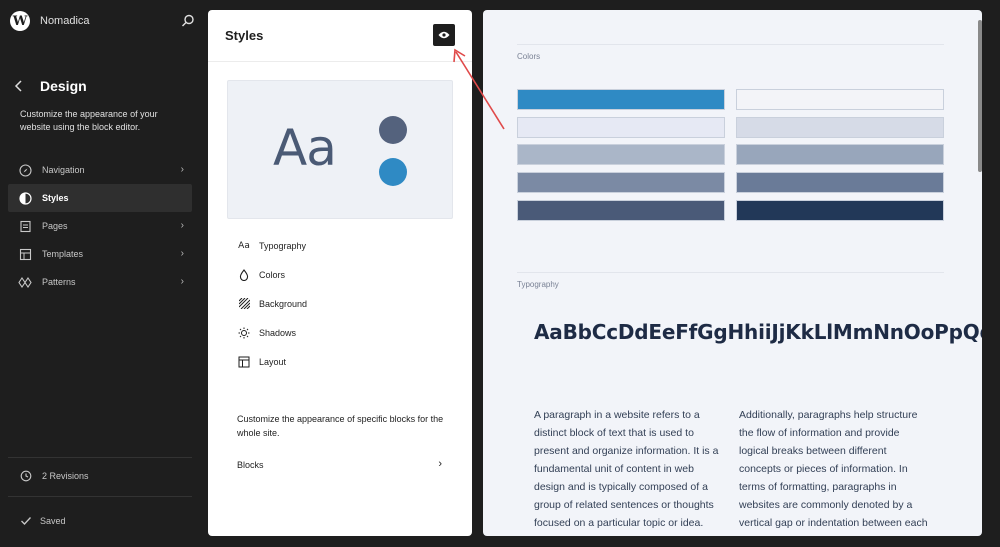  I want to click on menu-item-background: Background, so click(347, 303).